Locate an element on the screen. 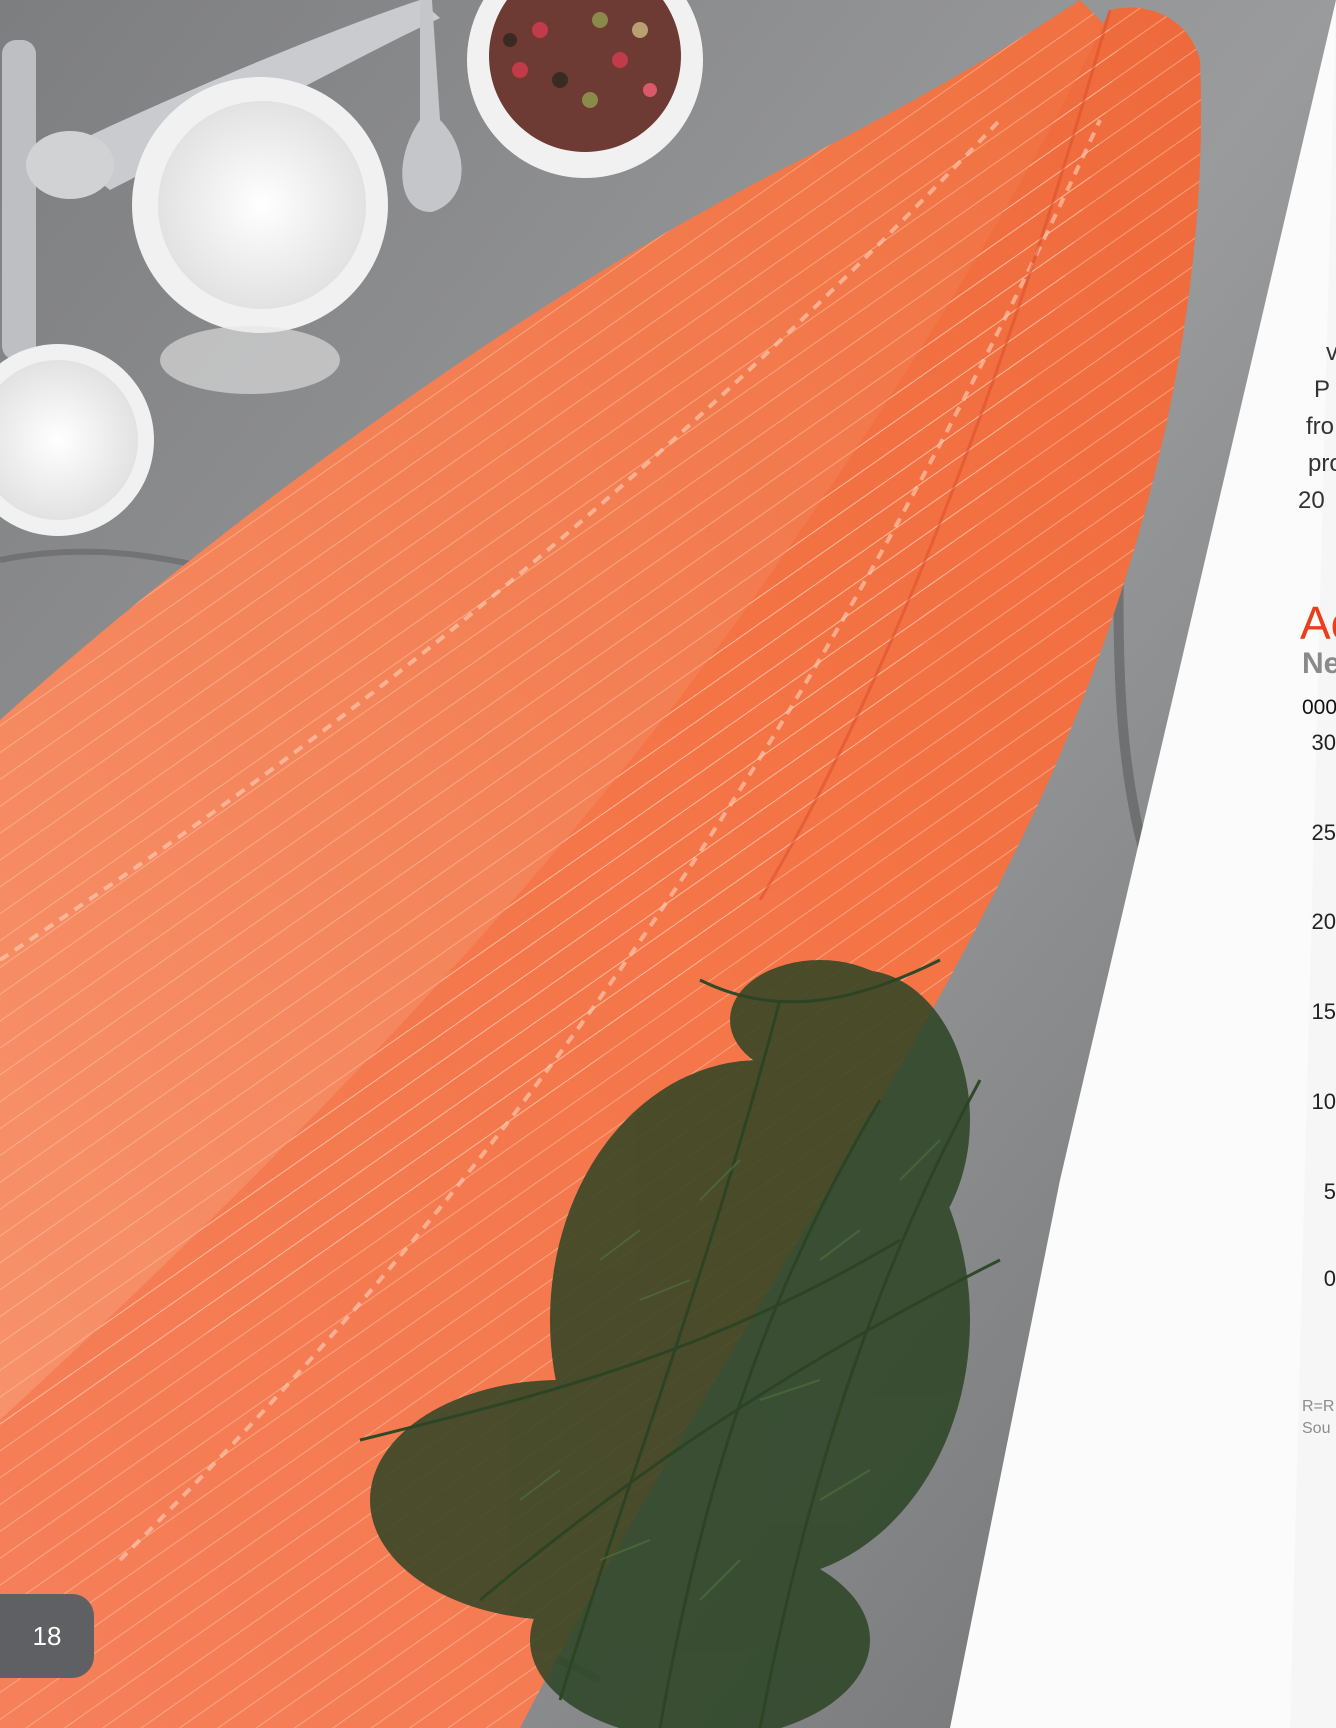 This screenshot has height=1728, width=1336. chart-title: Ac is located at coordinates (1318, 623).